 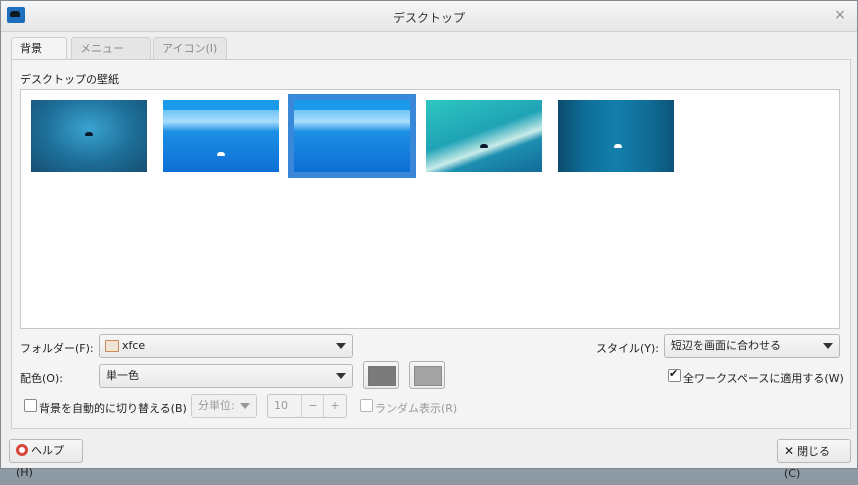 I want to click on close-icon: ✕, so click(x=789, y=451).